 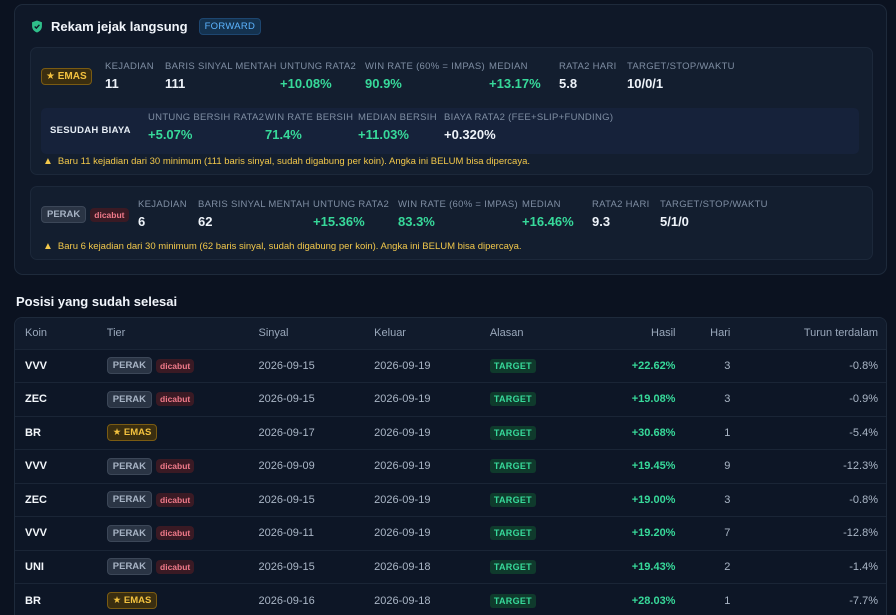 I want to click on drawdown-cell: -0.9%, so click(x=863, y=399).